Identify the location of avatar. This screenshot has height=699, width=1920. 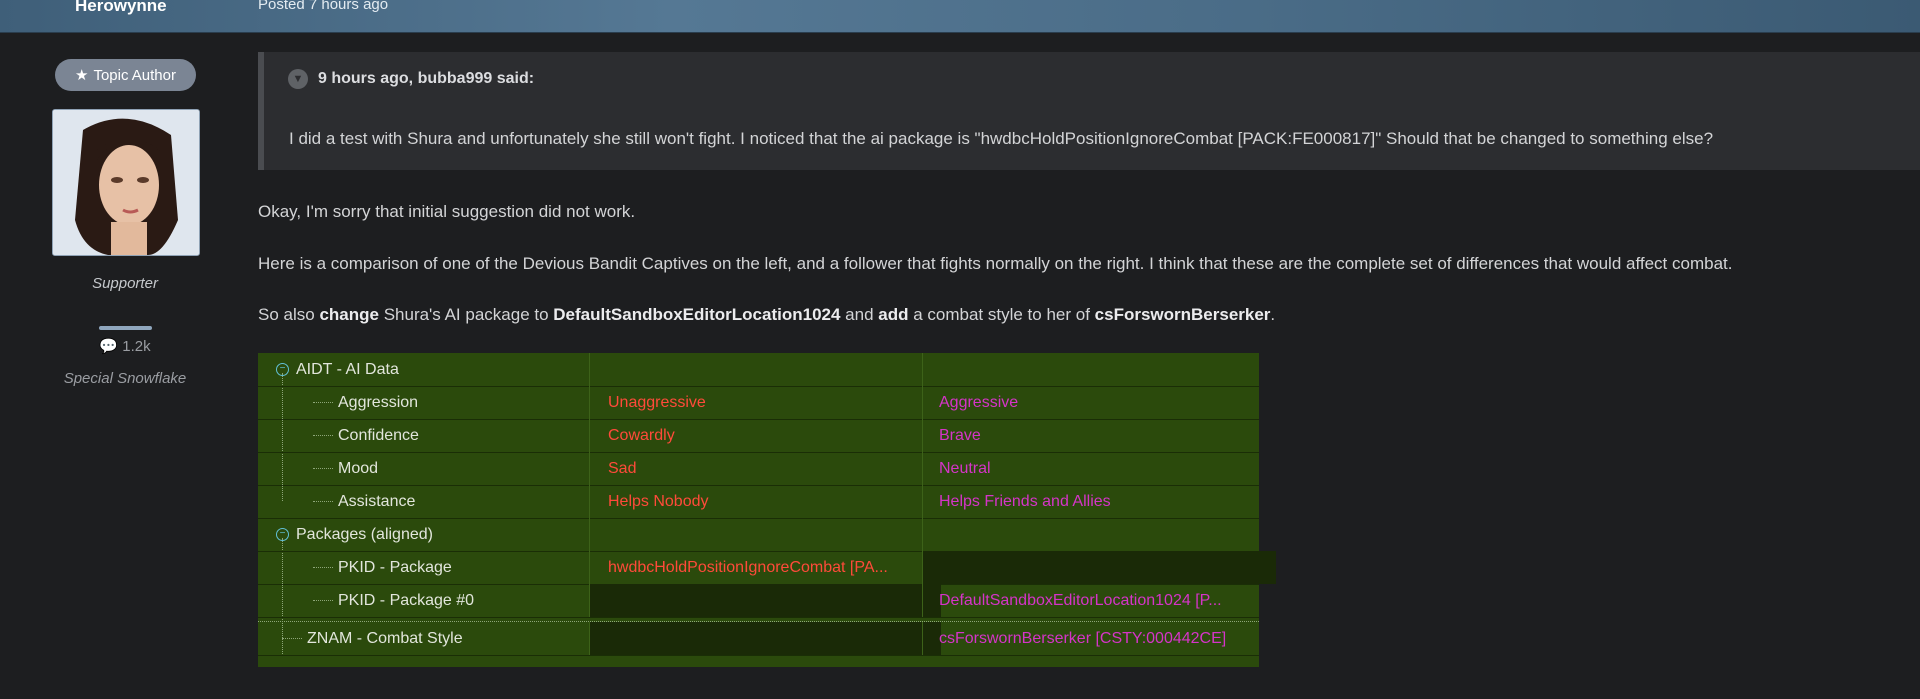
(126, 182).